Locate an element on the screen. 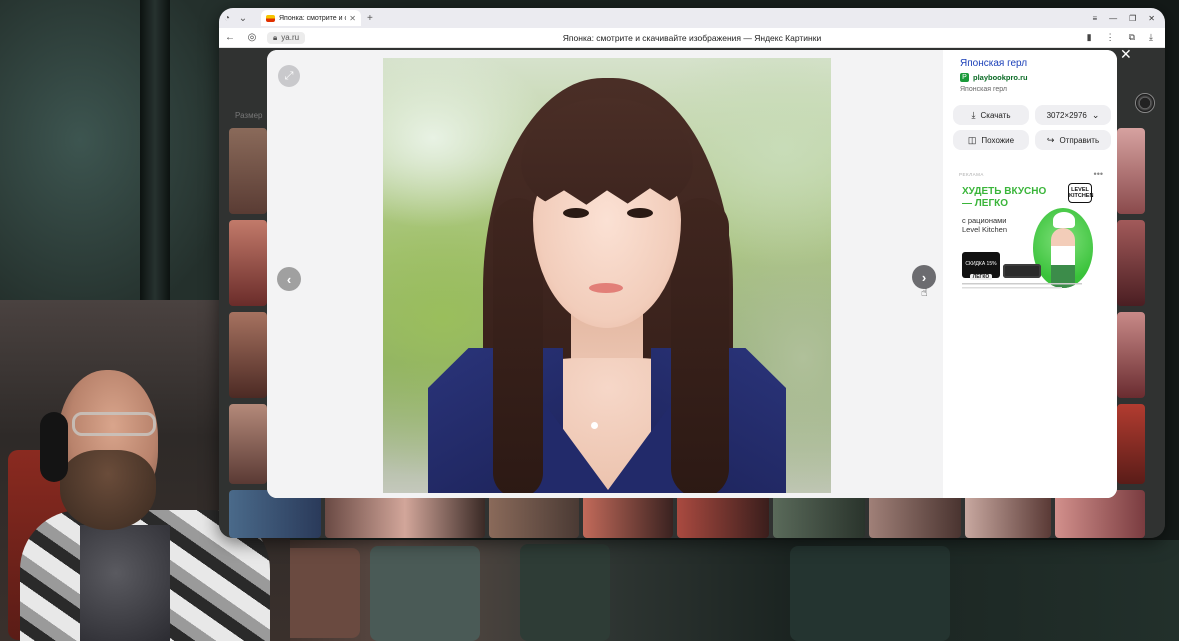 This screenshot has width=1179, height=641. ad-logo: LEVEL KITCHEN is located at coordinates (1080, 193).